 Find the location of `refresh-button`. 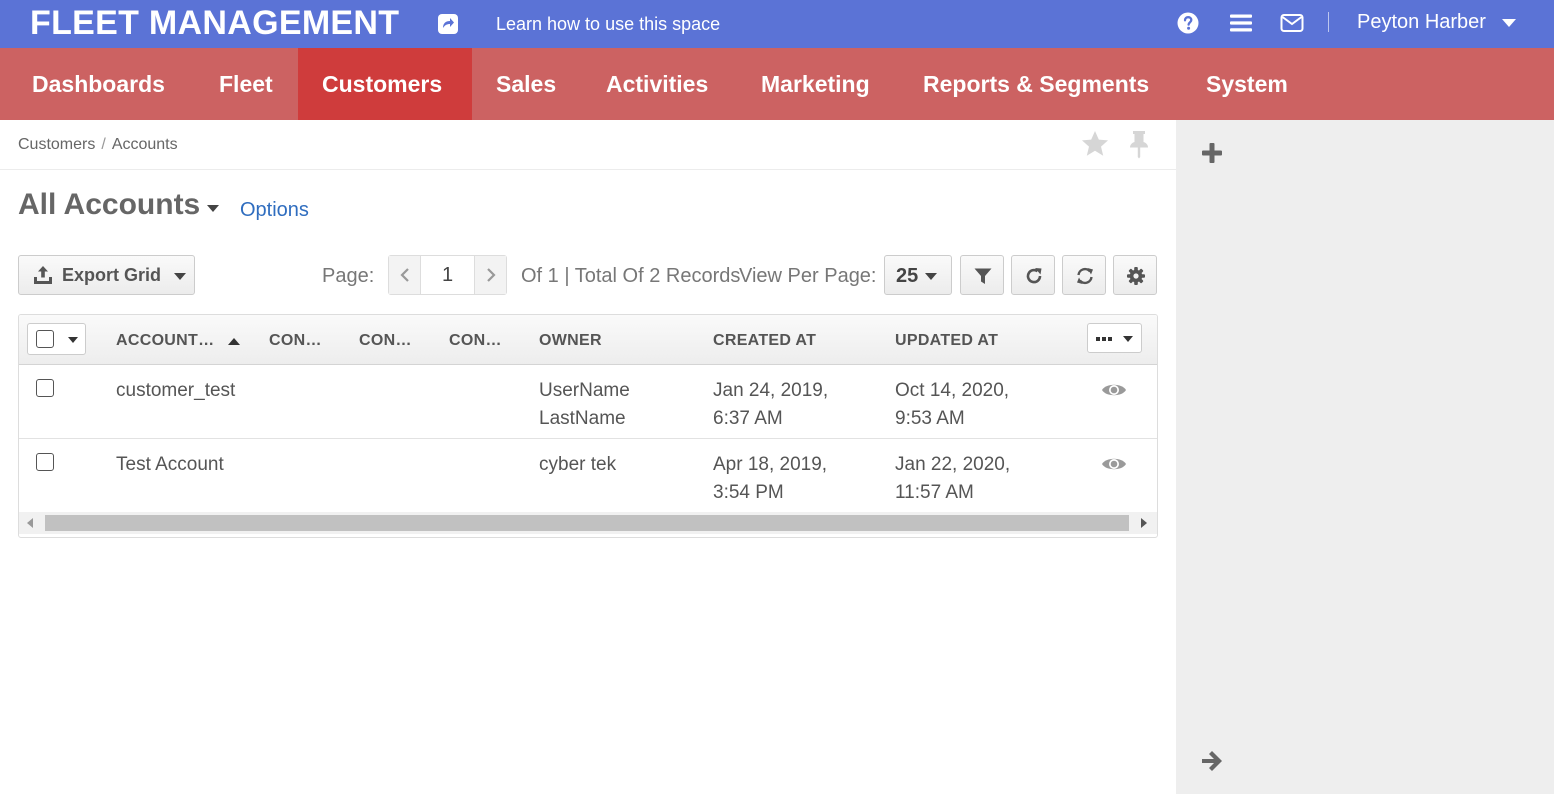

refresh-button is located at coordinates (1033, 275).